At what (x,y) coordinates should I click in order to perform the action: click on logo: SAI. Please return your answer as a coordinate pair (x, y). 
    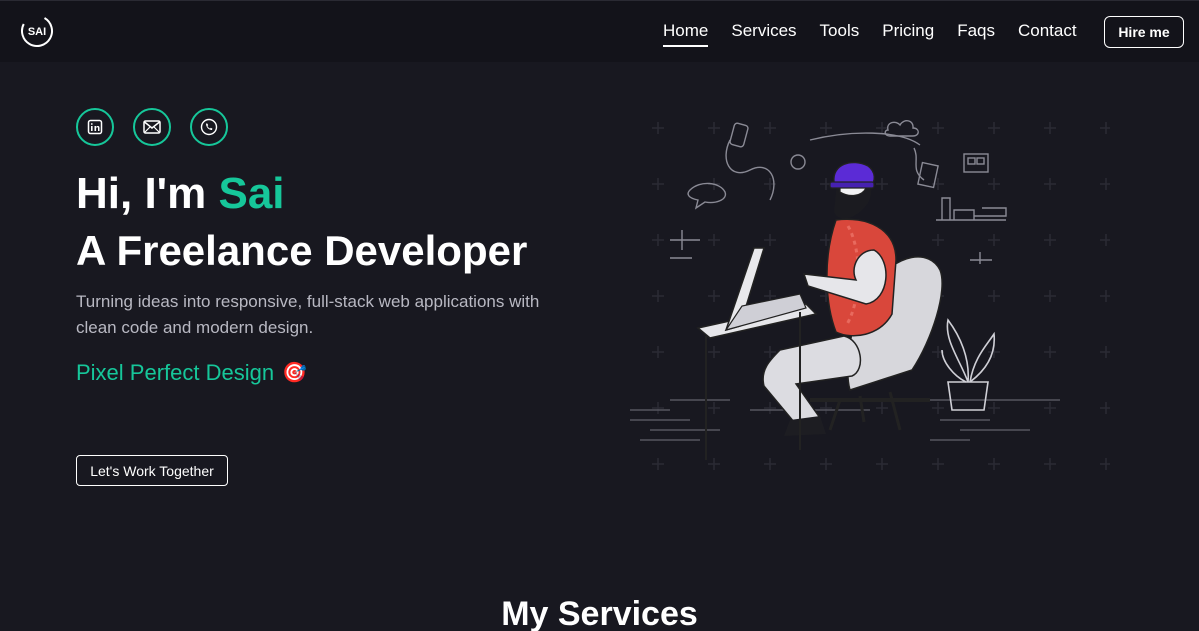
    Looking at the image, I should click on (37, 31).